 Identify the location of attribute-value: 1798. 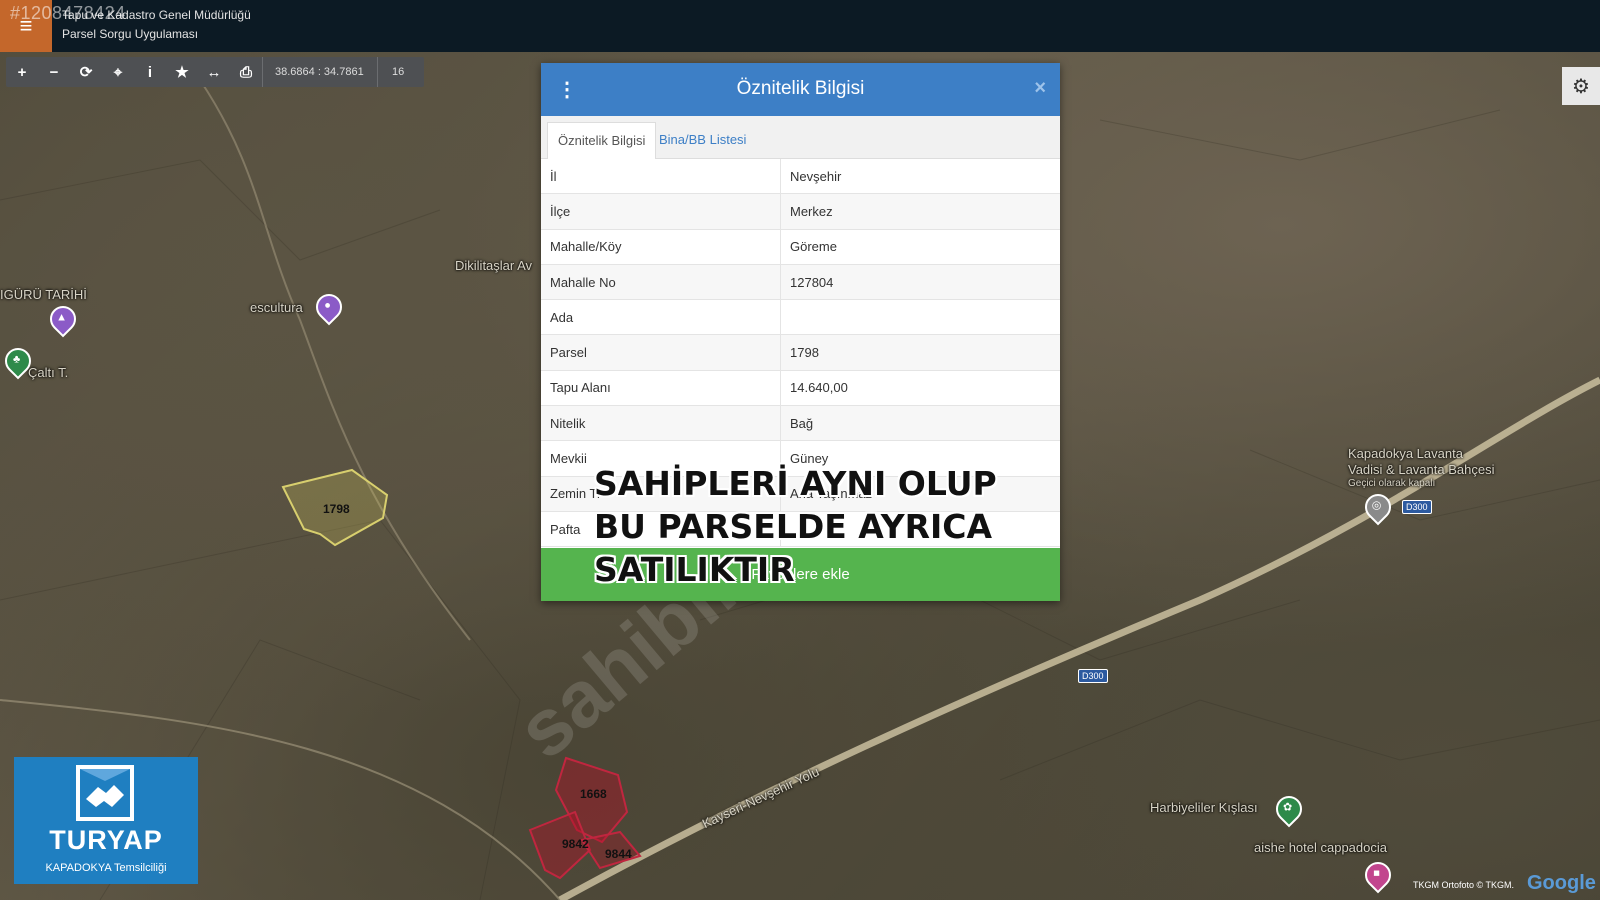
(920, 352).